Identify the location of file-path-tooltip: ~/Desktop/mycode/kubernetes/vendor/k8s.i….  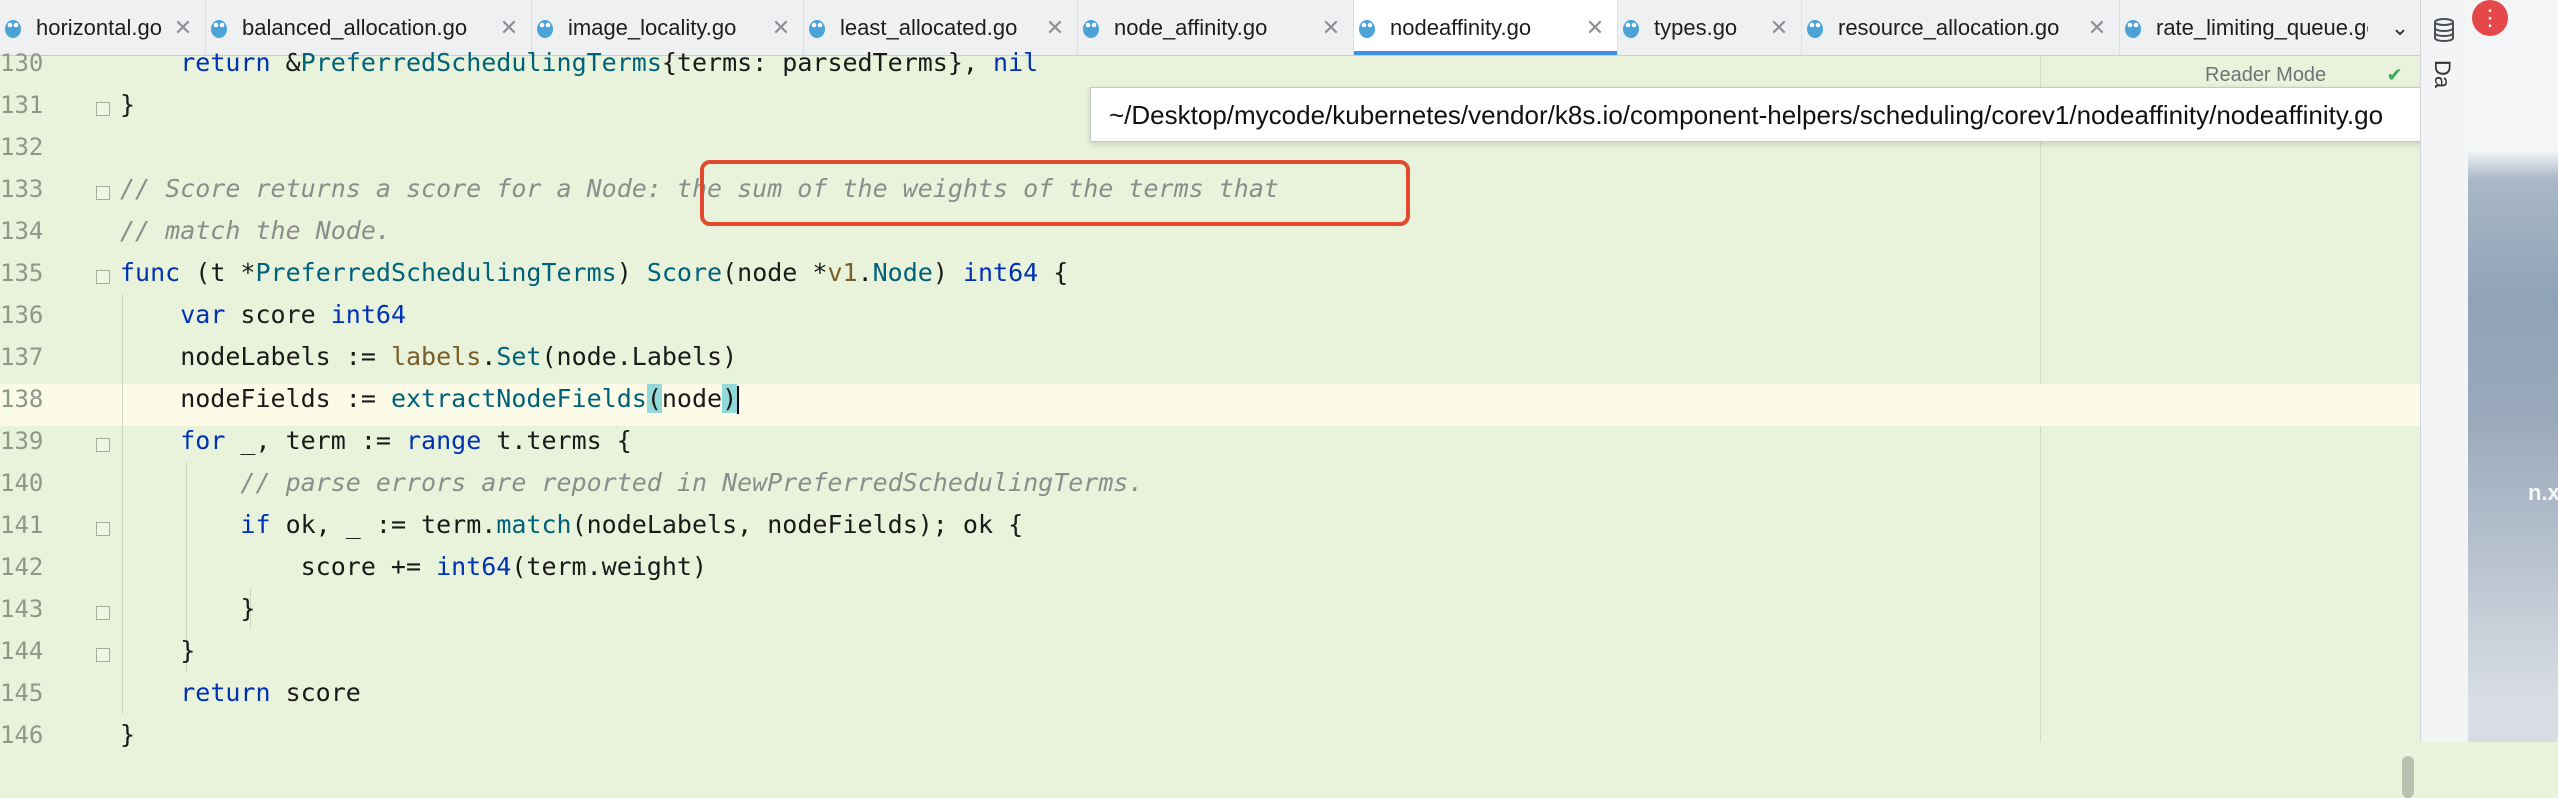
(1760, 114).